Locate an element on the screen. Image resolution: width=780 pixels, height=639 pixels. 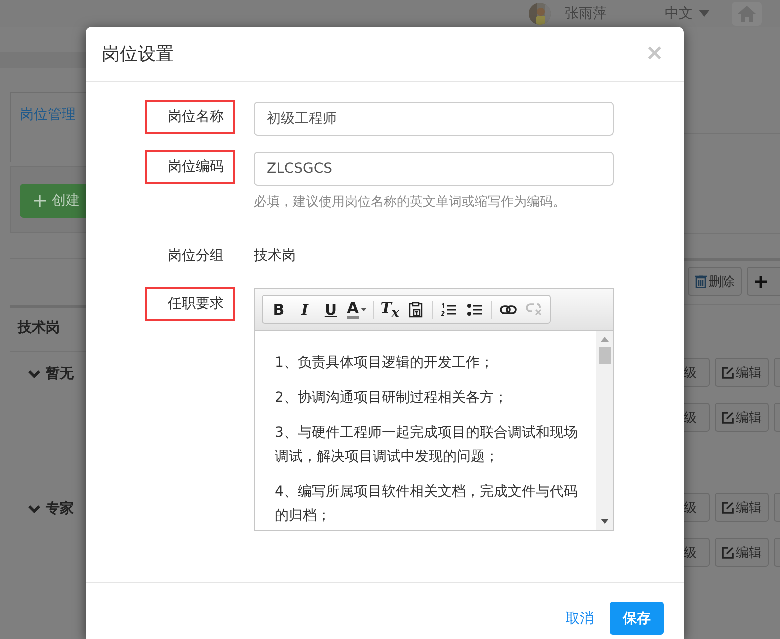
help-text: 必填，建议使用岗位名称的英文单词或缩写作为编码。 is located at coordinates (410, 202).